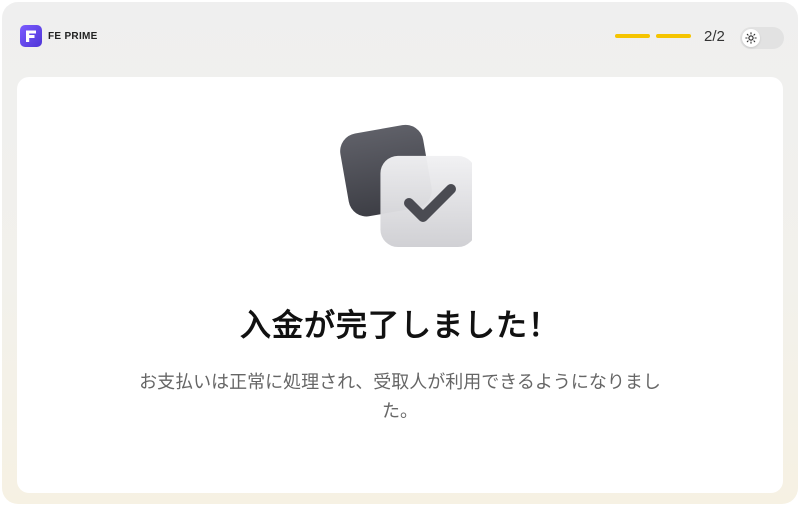 The height and width of the screenshot is (506, 800). I want to click on brand-logo: FE PRIME, so click(59, 36).